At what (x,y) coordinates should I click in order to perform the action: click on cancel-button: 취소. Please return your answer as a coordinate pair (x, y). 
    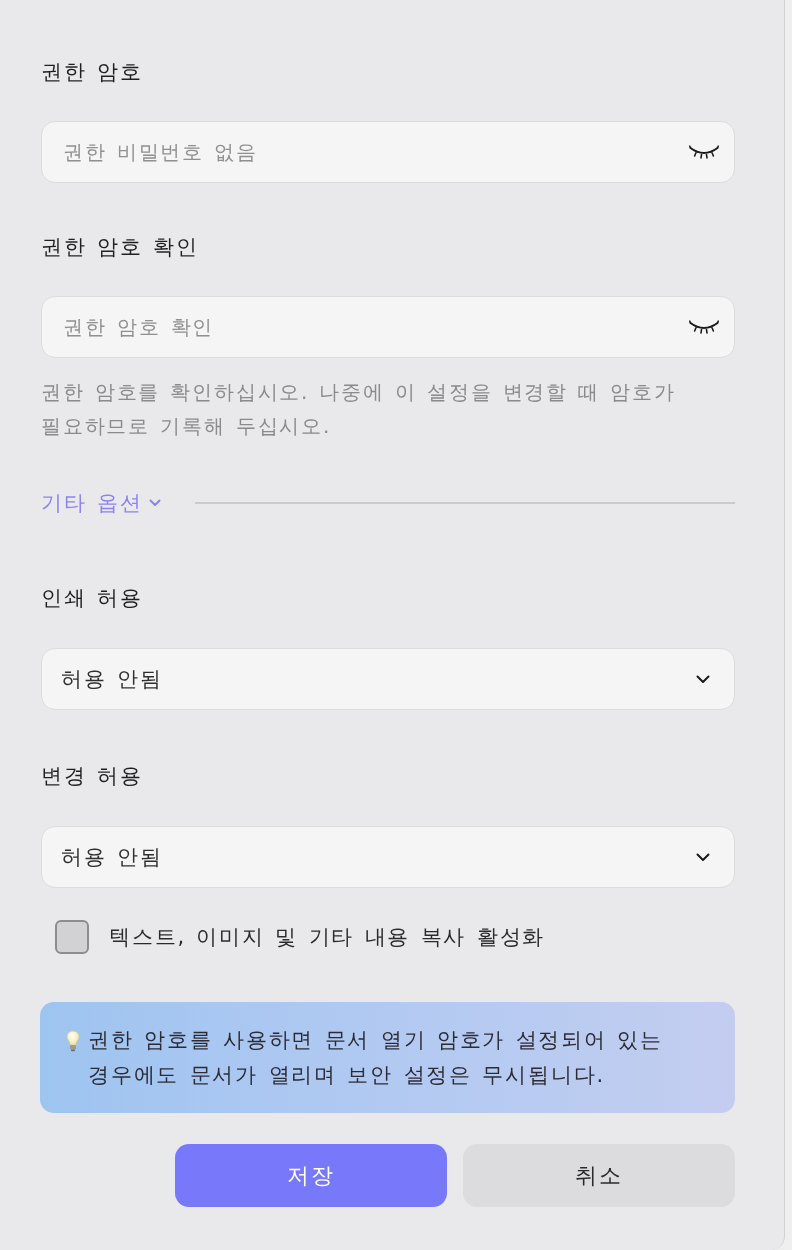
    Looking at the image, I should click on (599, 1175).